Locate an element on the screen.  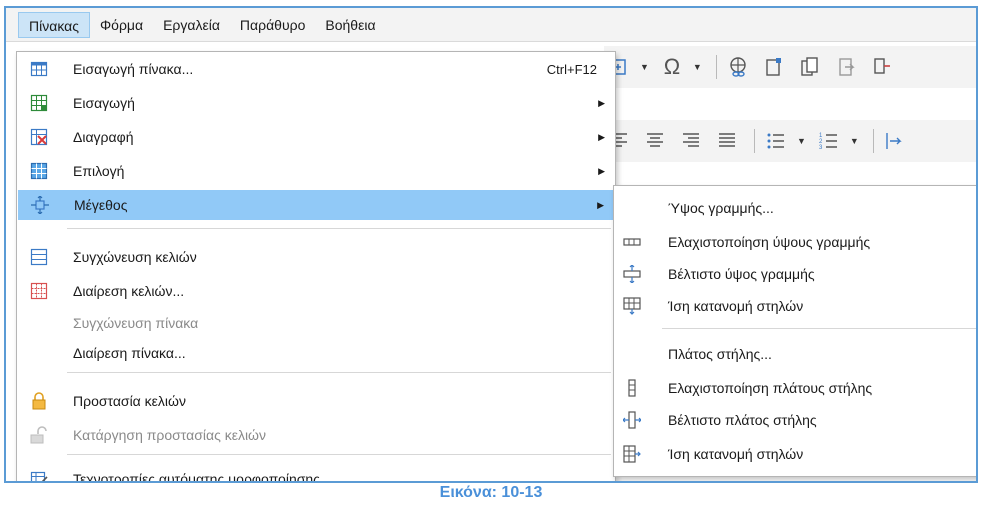
figure-caption: Εικόνα: 10-13 is located at coordinates (491, 492).